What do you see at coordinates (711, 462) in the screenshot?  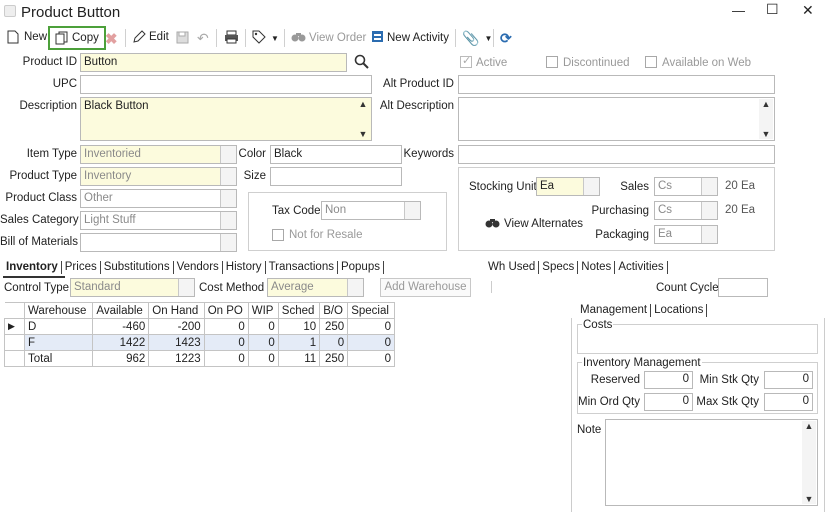 I see `note-field: ▲ ▼` at bounding box center [711, 462].